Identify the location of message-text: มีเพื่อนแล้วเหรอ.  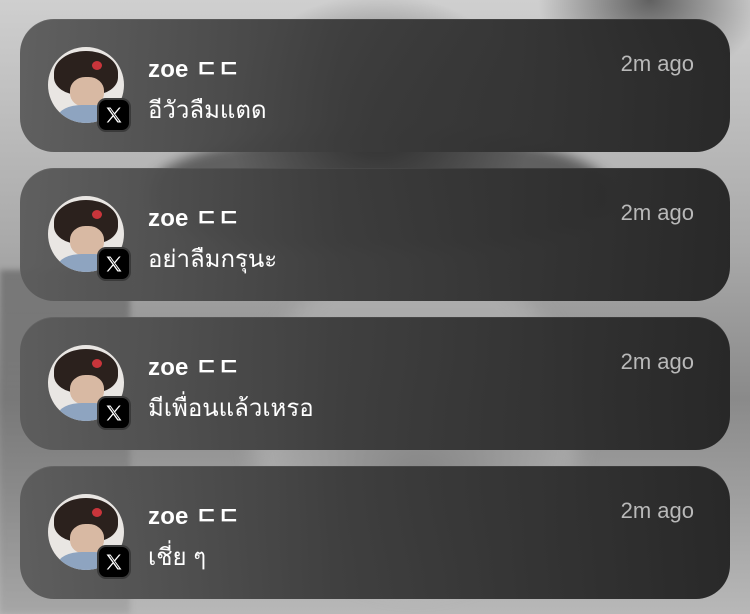
(231, 408).